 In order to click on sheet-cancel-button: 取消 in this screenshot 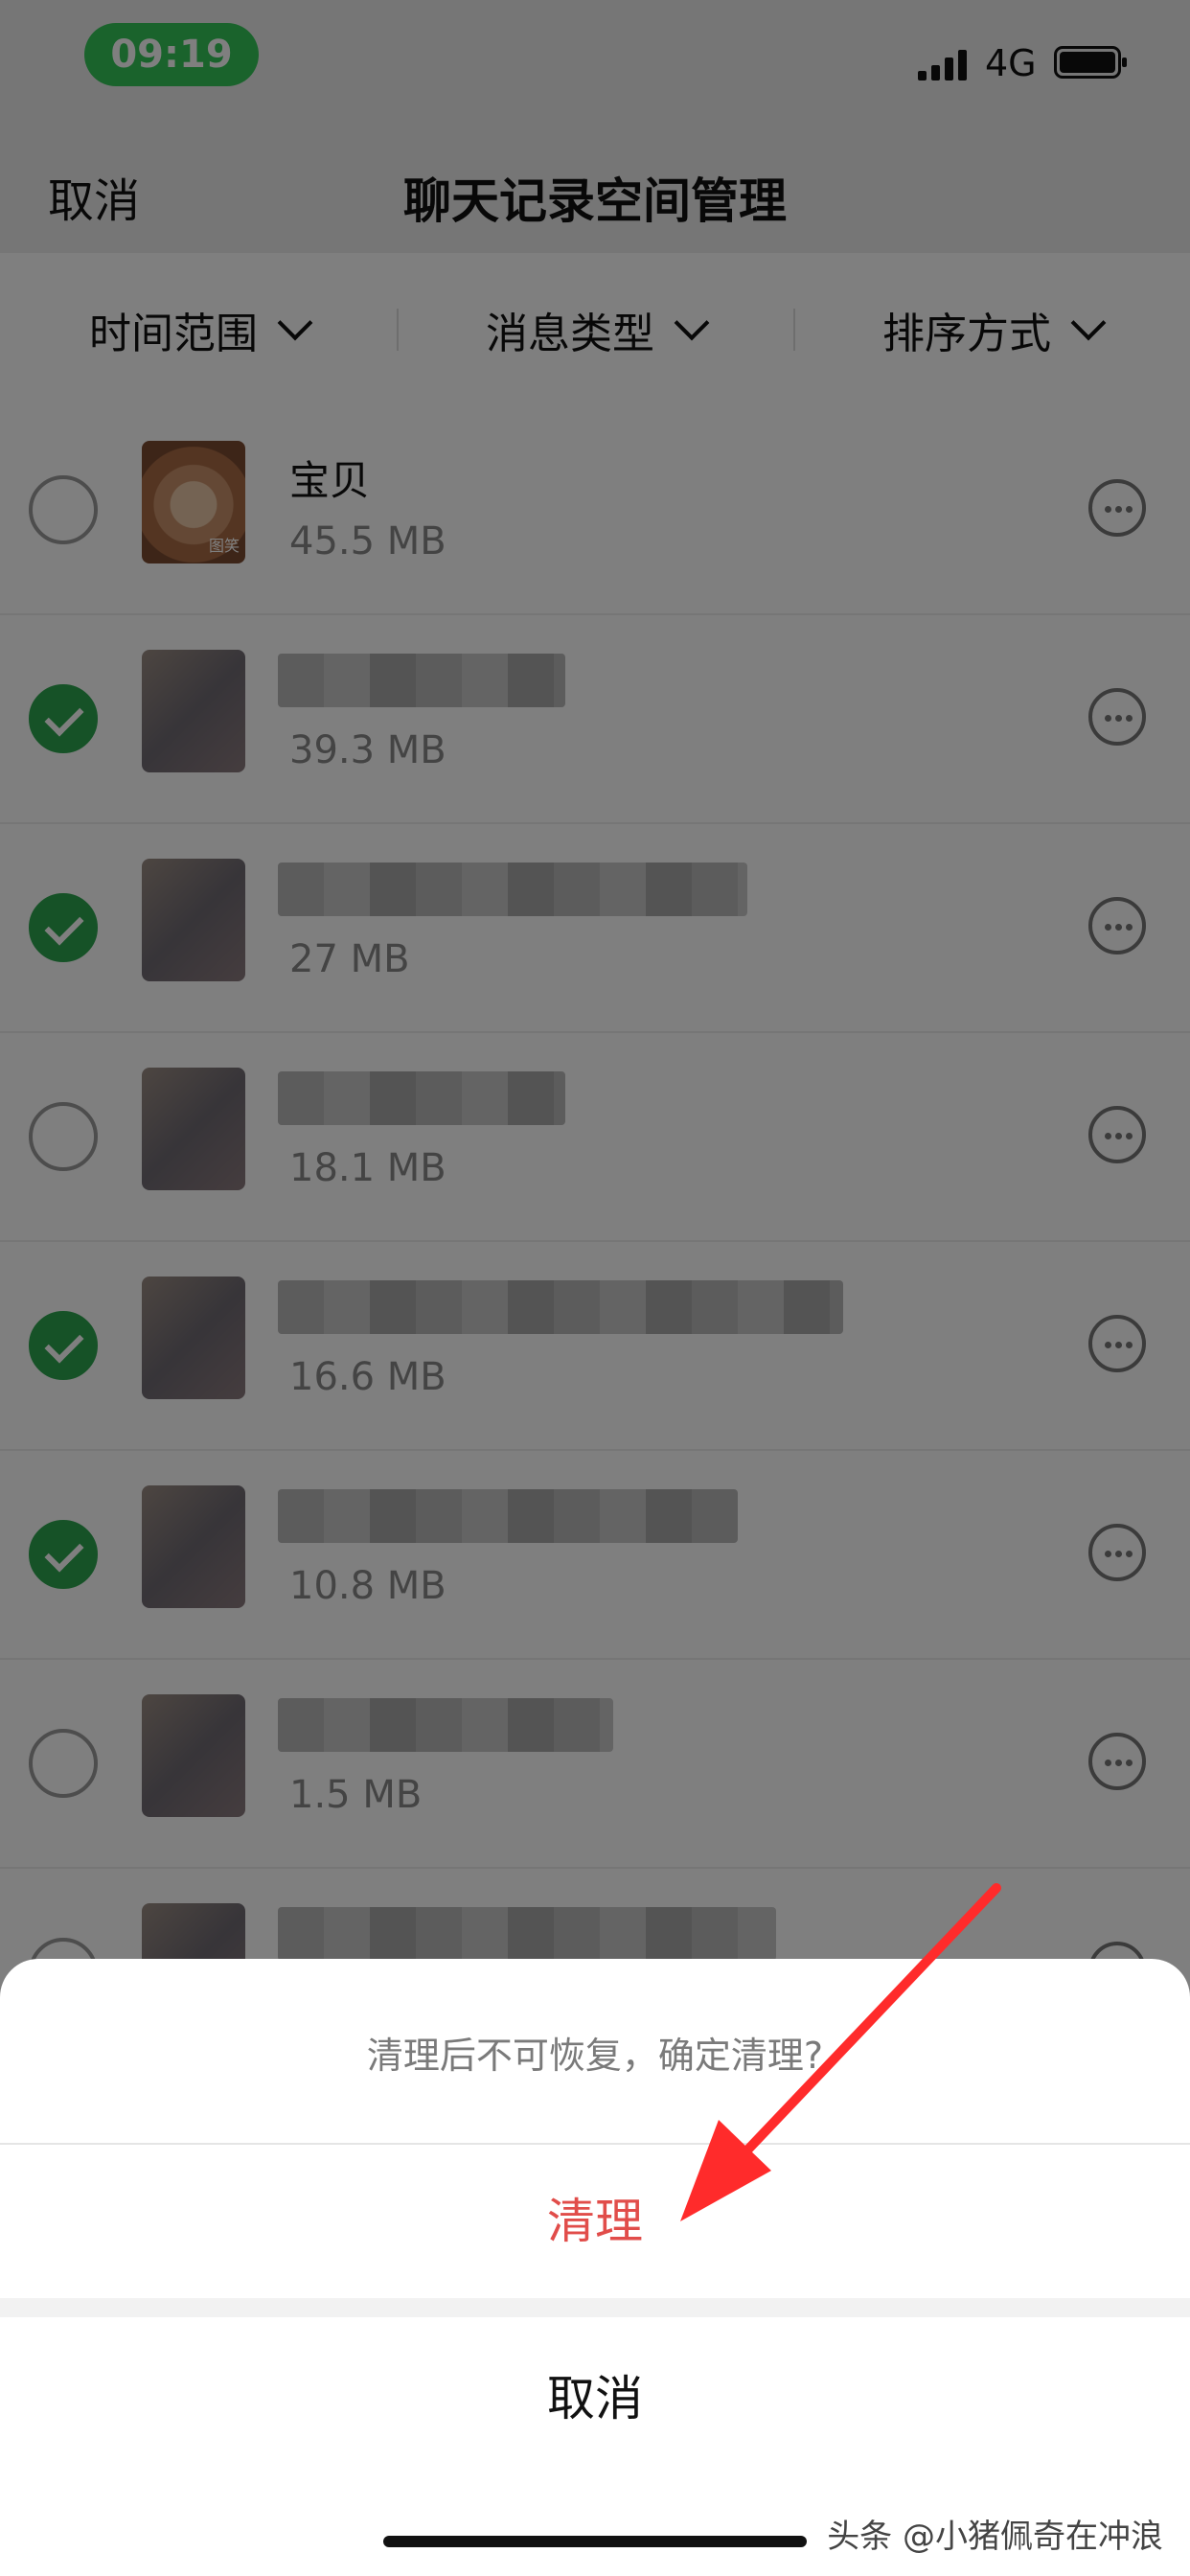, I will do `click(595, 2398)`.